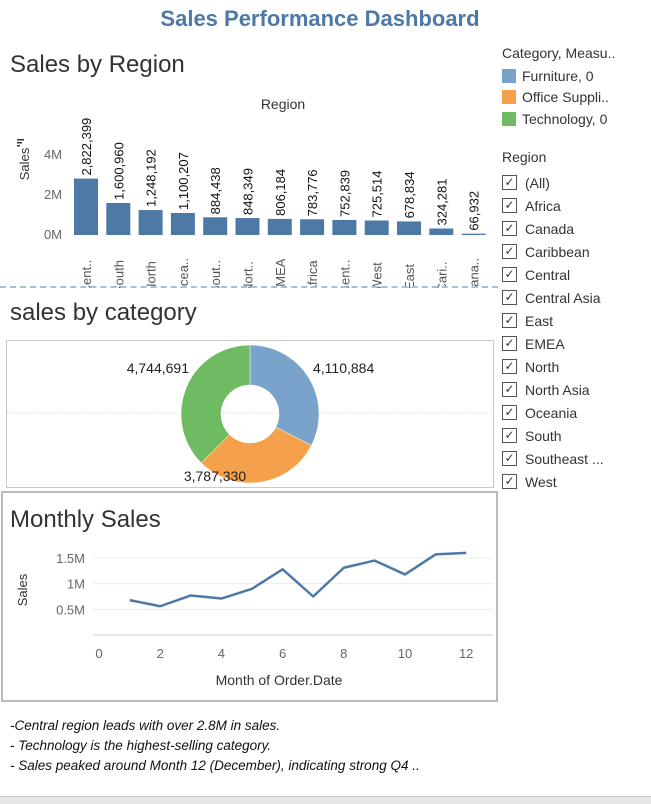 This screenshot has width=651, height=804. What do you see at coordinates (279, 680) in the screenshot?
I see `monthly-x-label: Month of Order.Date` at bounding box center [279, 680].